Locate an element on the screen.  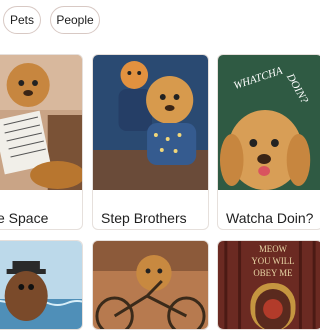
product-card: e Space is located at coordinates (41, 142).